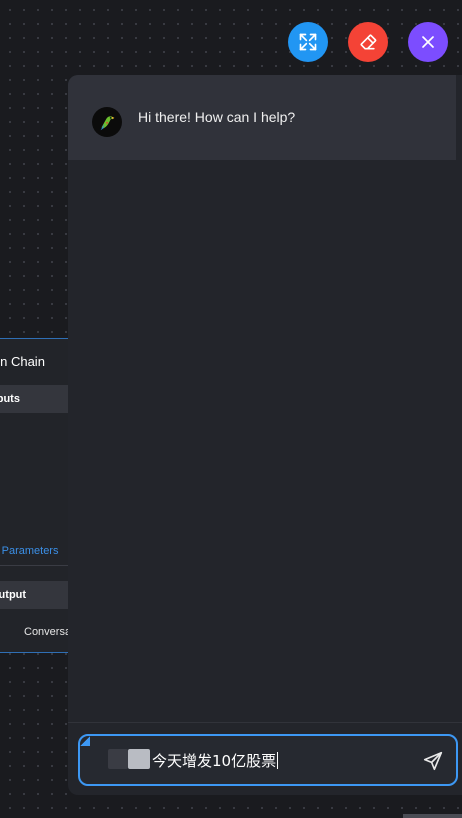  I want to click on chat-input-value: 今天增发10亿股票, so click(215, 760).